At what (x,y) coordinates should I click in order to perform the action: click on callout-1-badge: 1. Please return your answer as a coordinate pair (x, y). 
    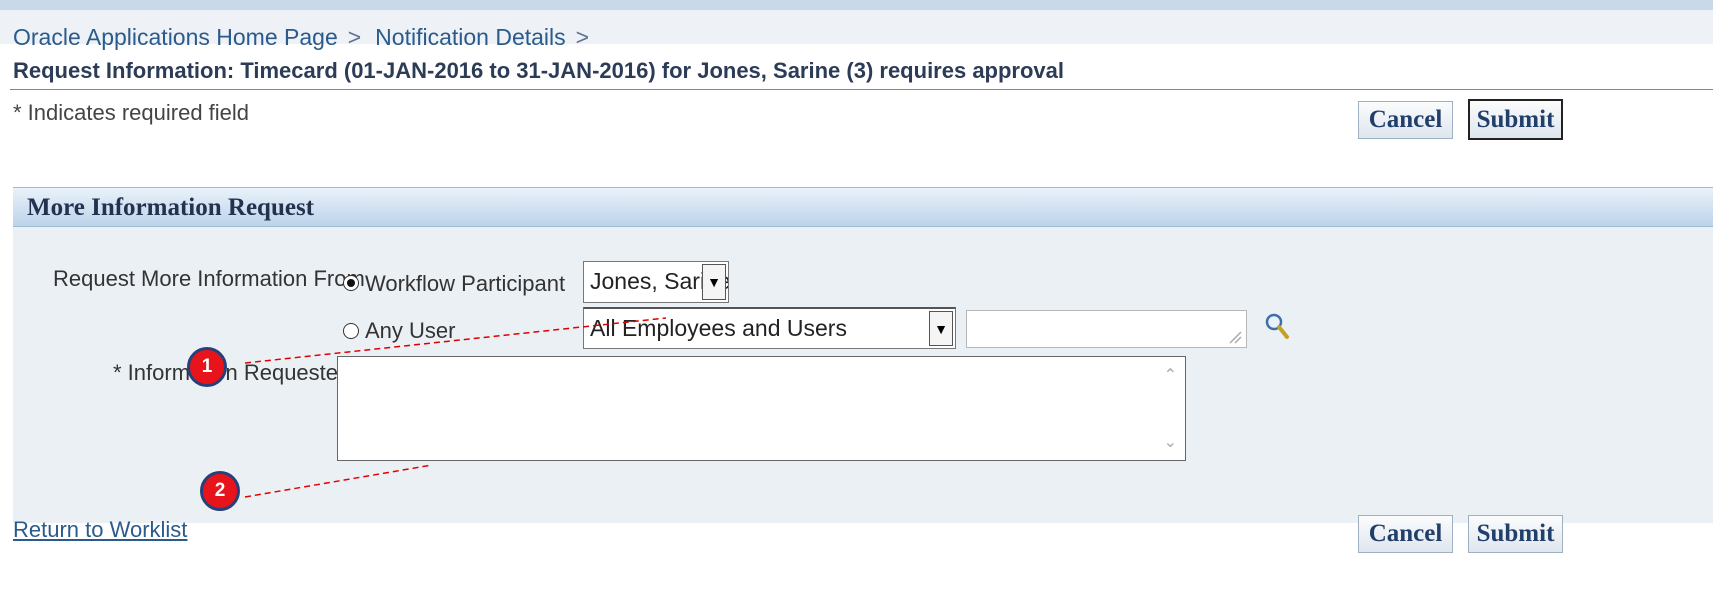
    Looking at the image, I should click on (207, 367).